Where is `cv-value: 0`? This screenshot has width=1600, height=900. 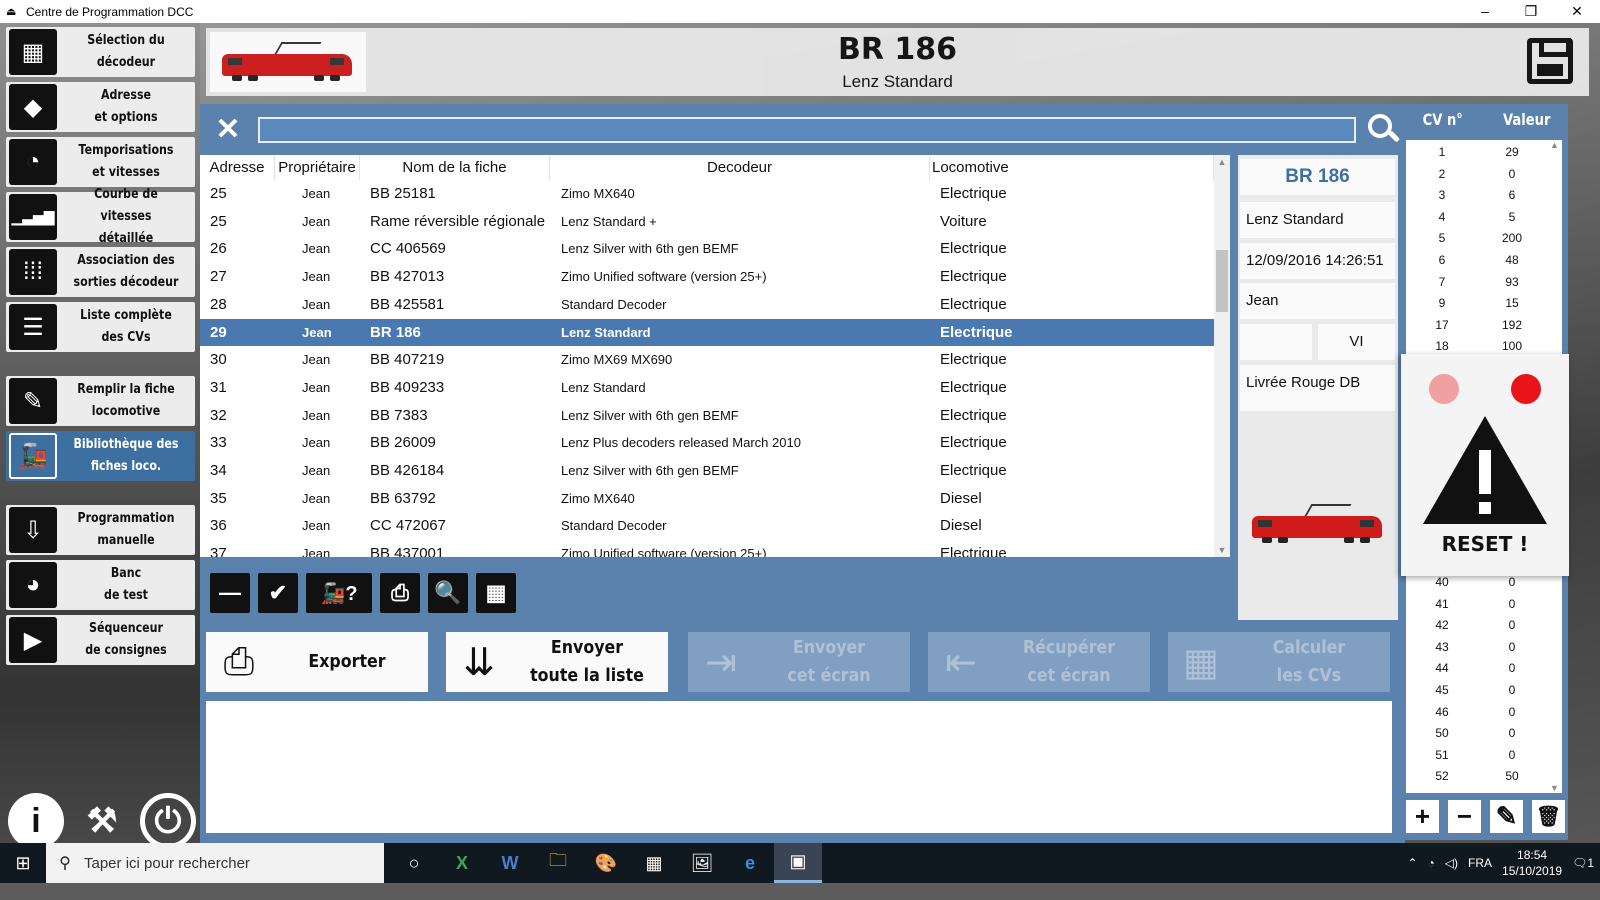 cv-value: 0 is located at coordinates (1512, 733).